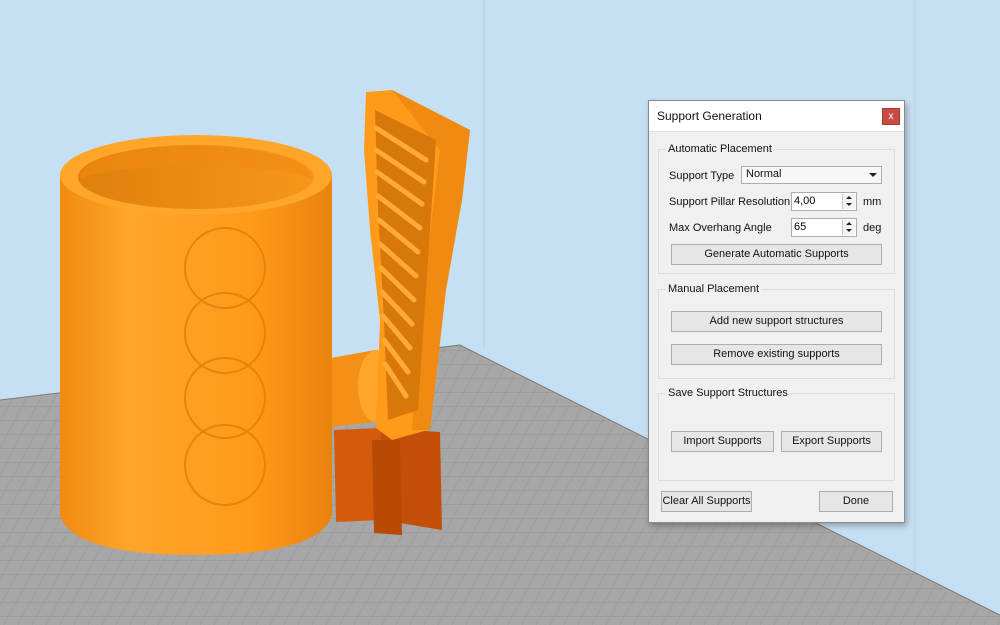 The width and height of the screenshot is (1000, 625). What do you see at coordinates (817, 201) in the screenshot?
I see `pillar-resolution-input` at bounding box center [817, 201].